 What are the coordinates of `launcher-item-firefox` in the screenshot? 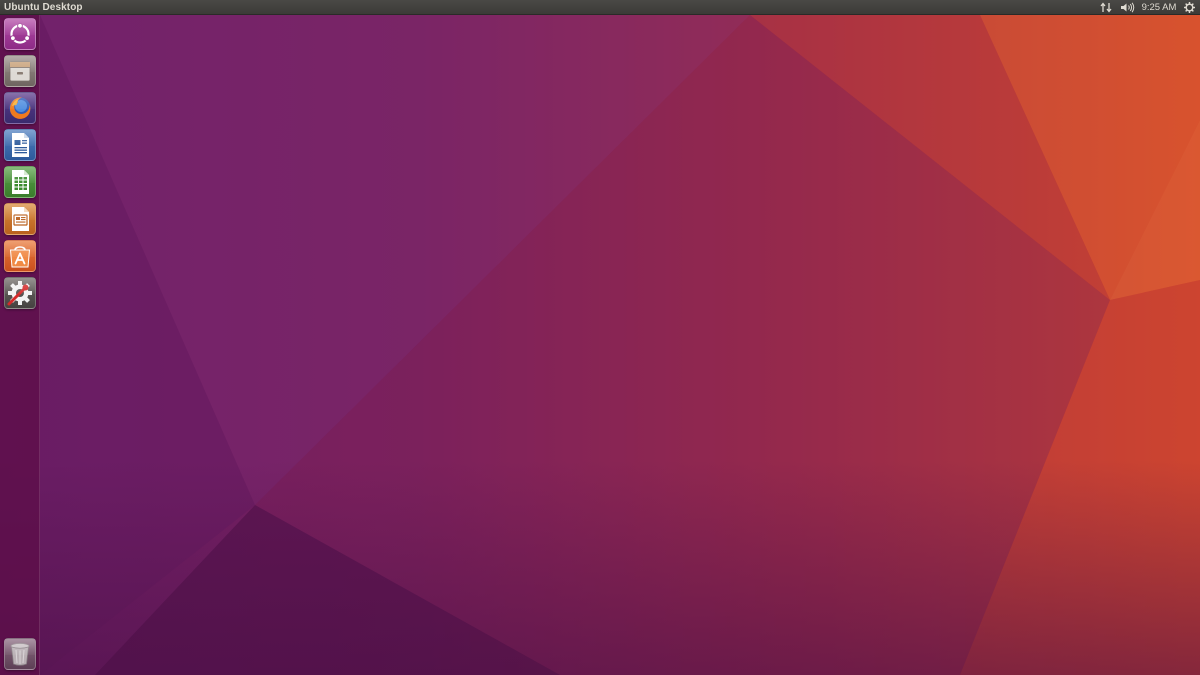 It's located at (20, 108).